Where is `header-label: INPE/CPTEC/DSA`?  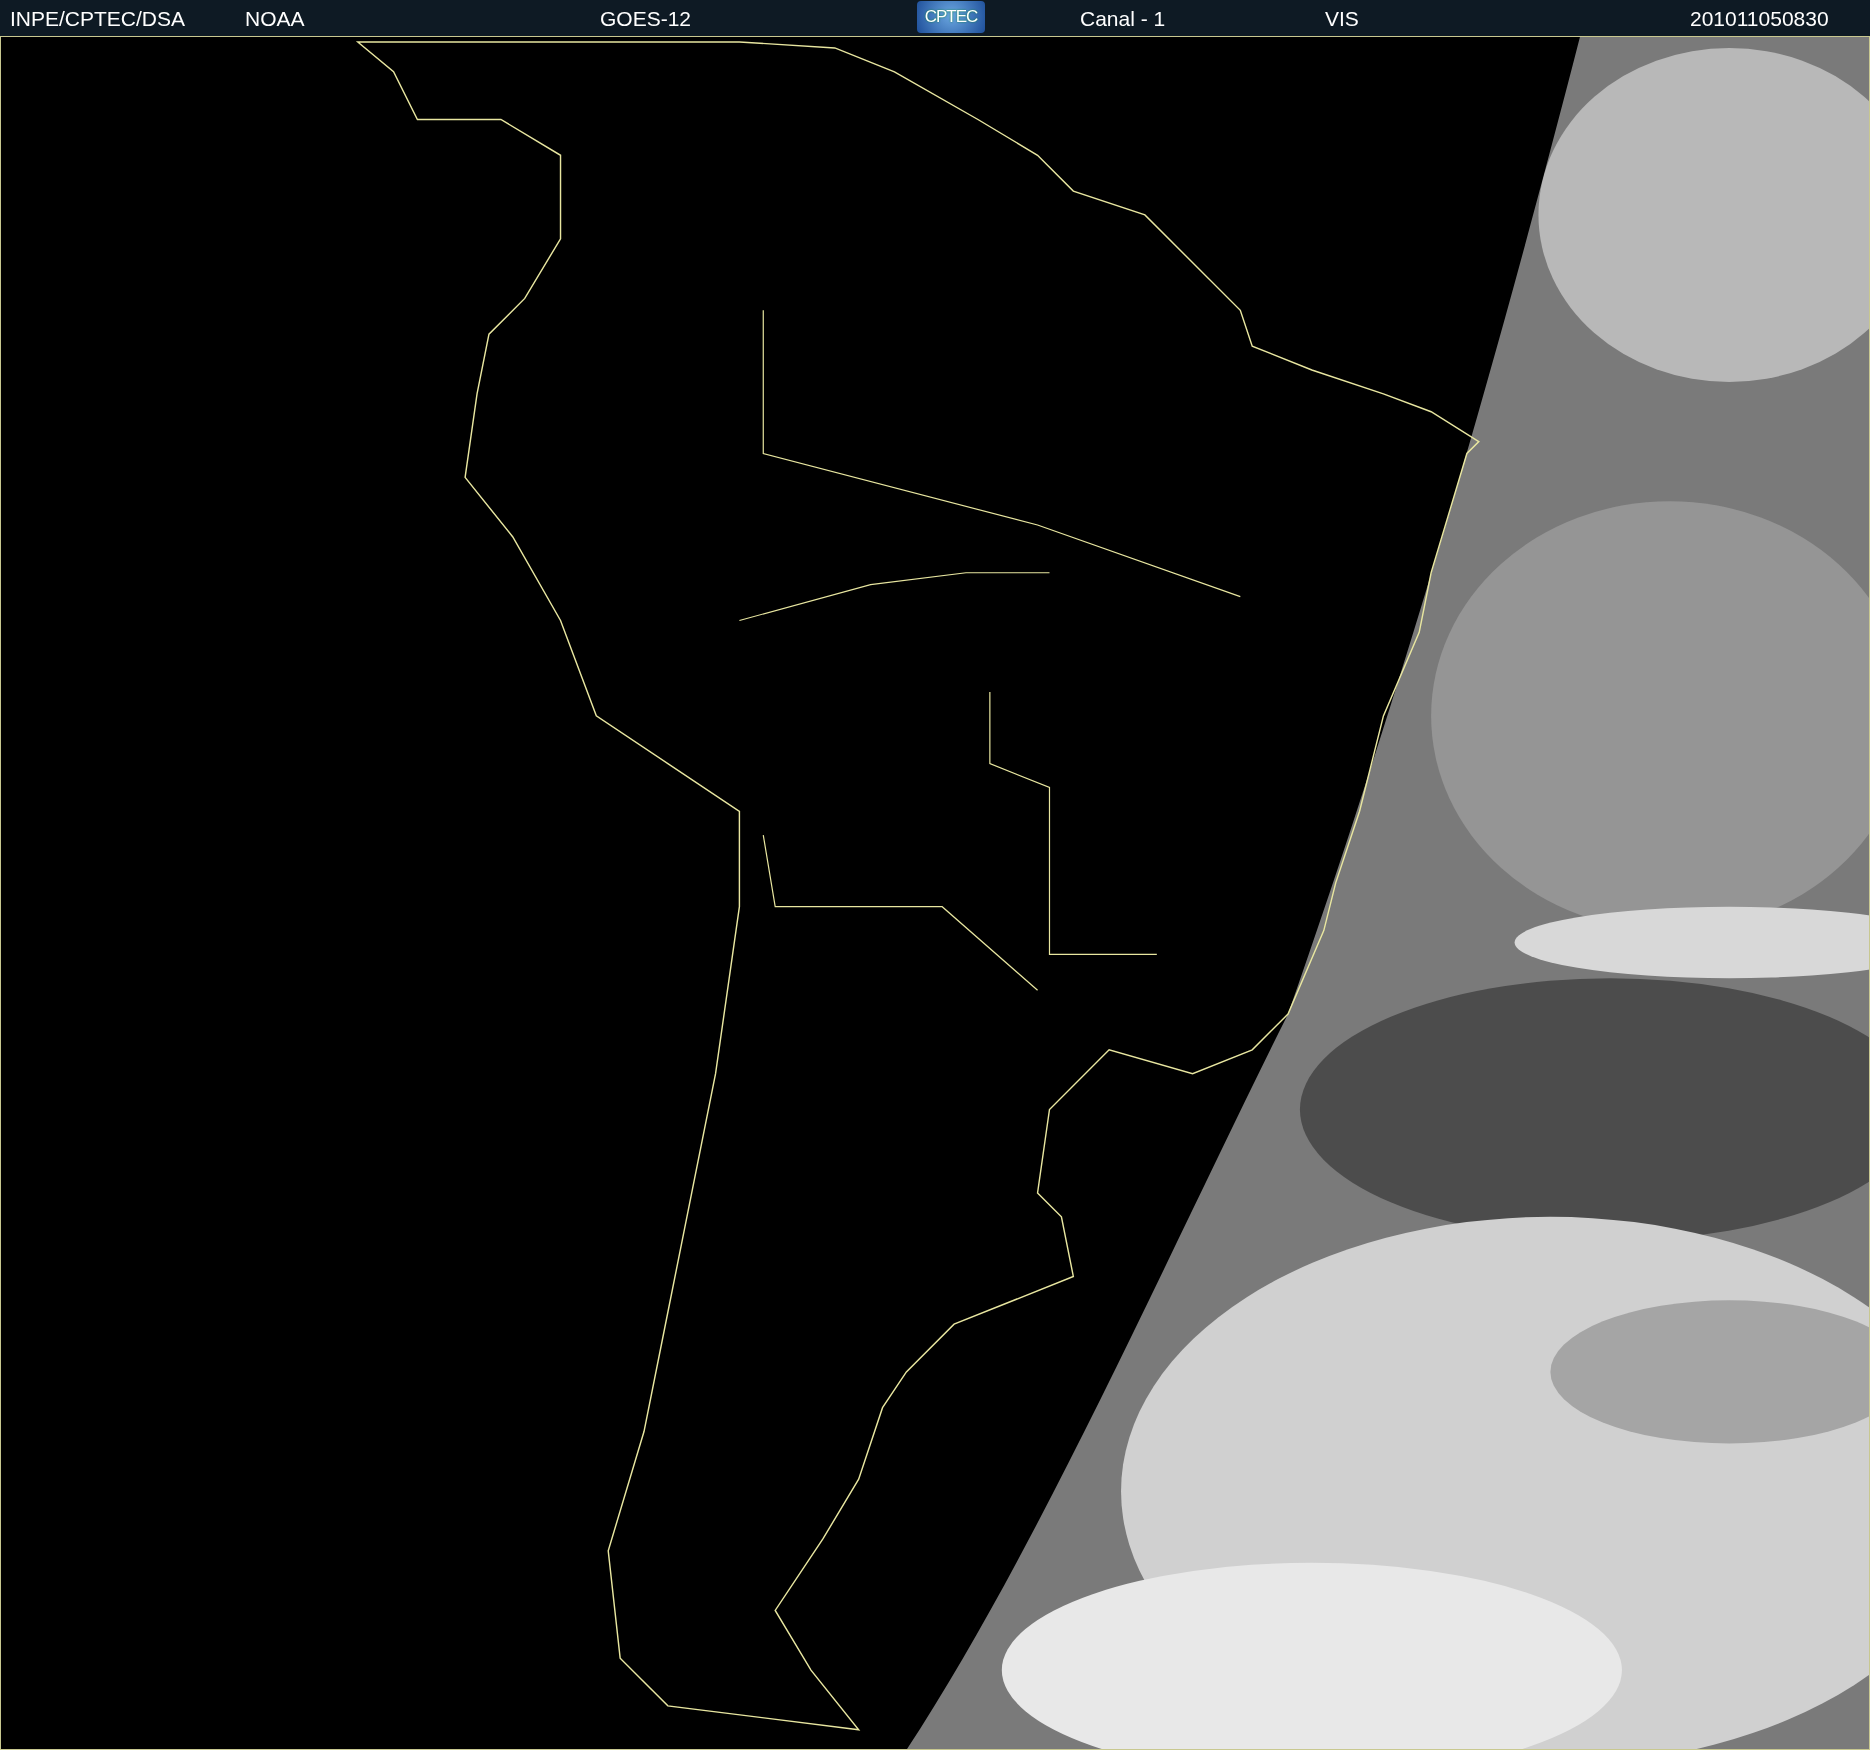
header-label: INPE/CPTEC/DSA is located at coordinates (98, 19).